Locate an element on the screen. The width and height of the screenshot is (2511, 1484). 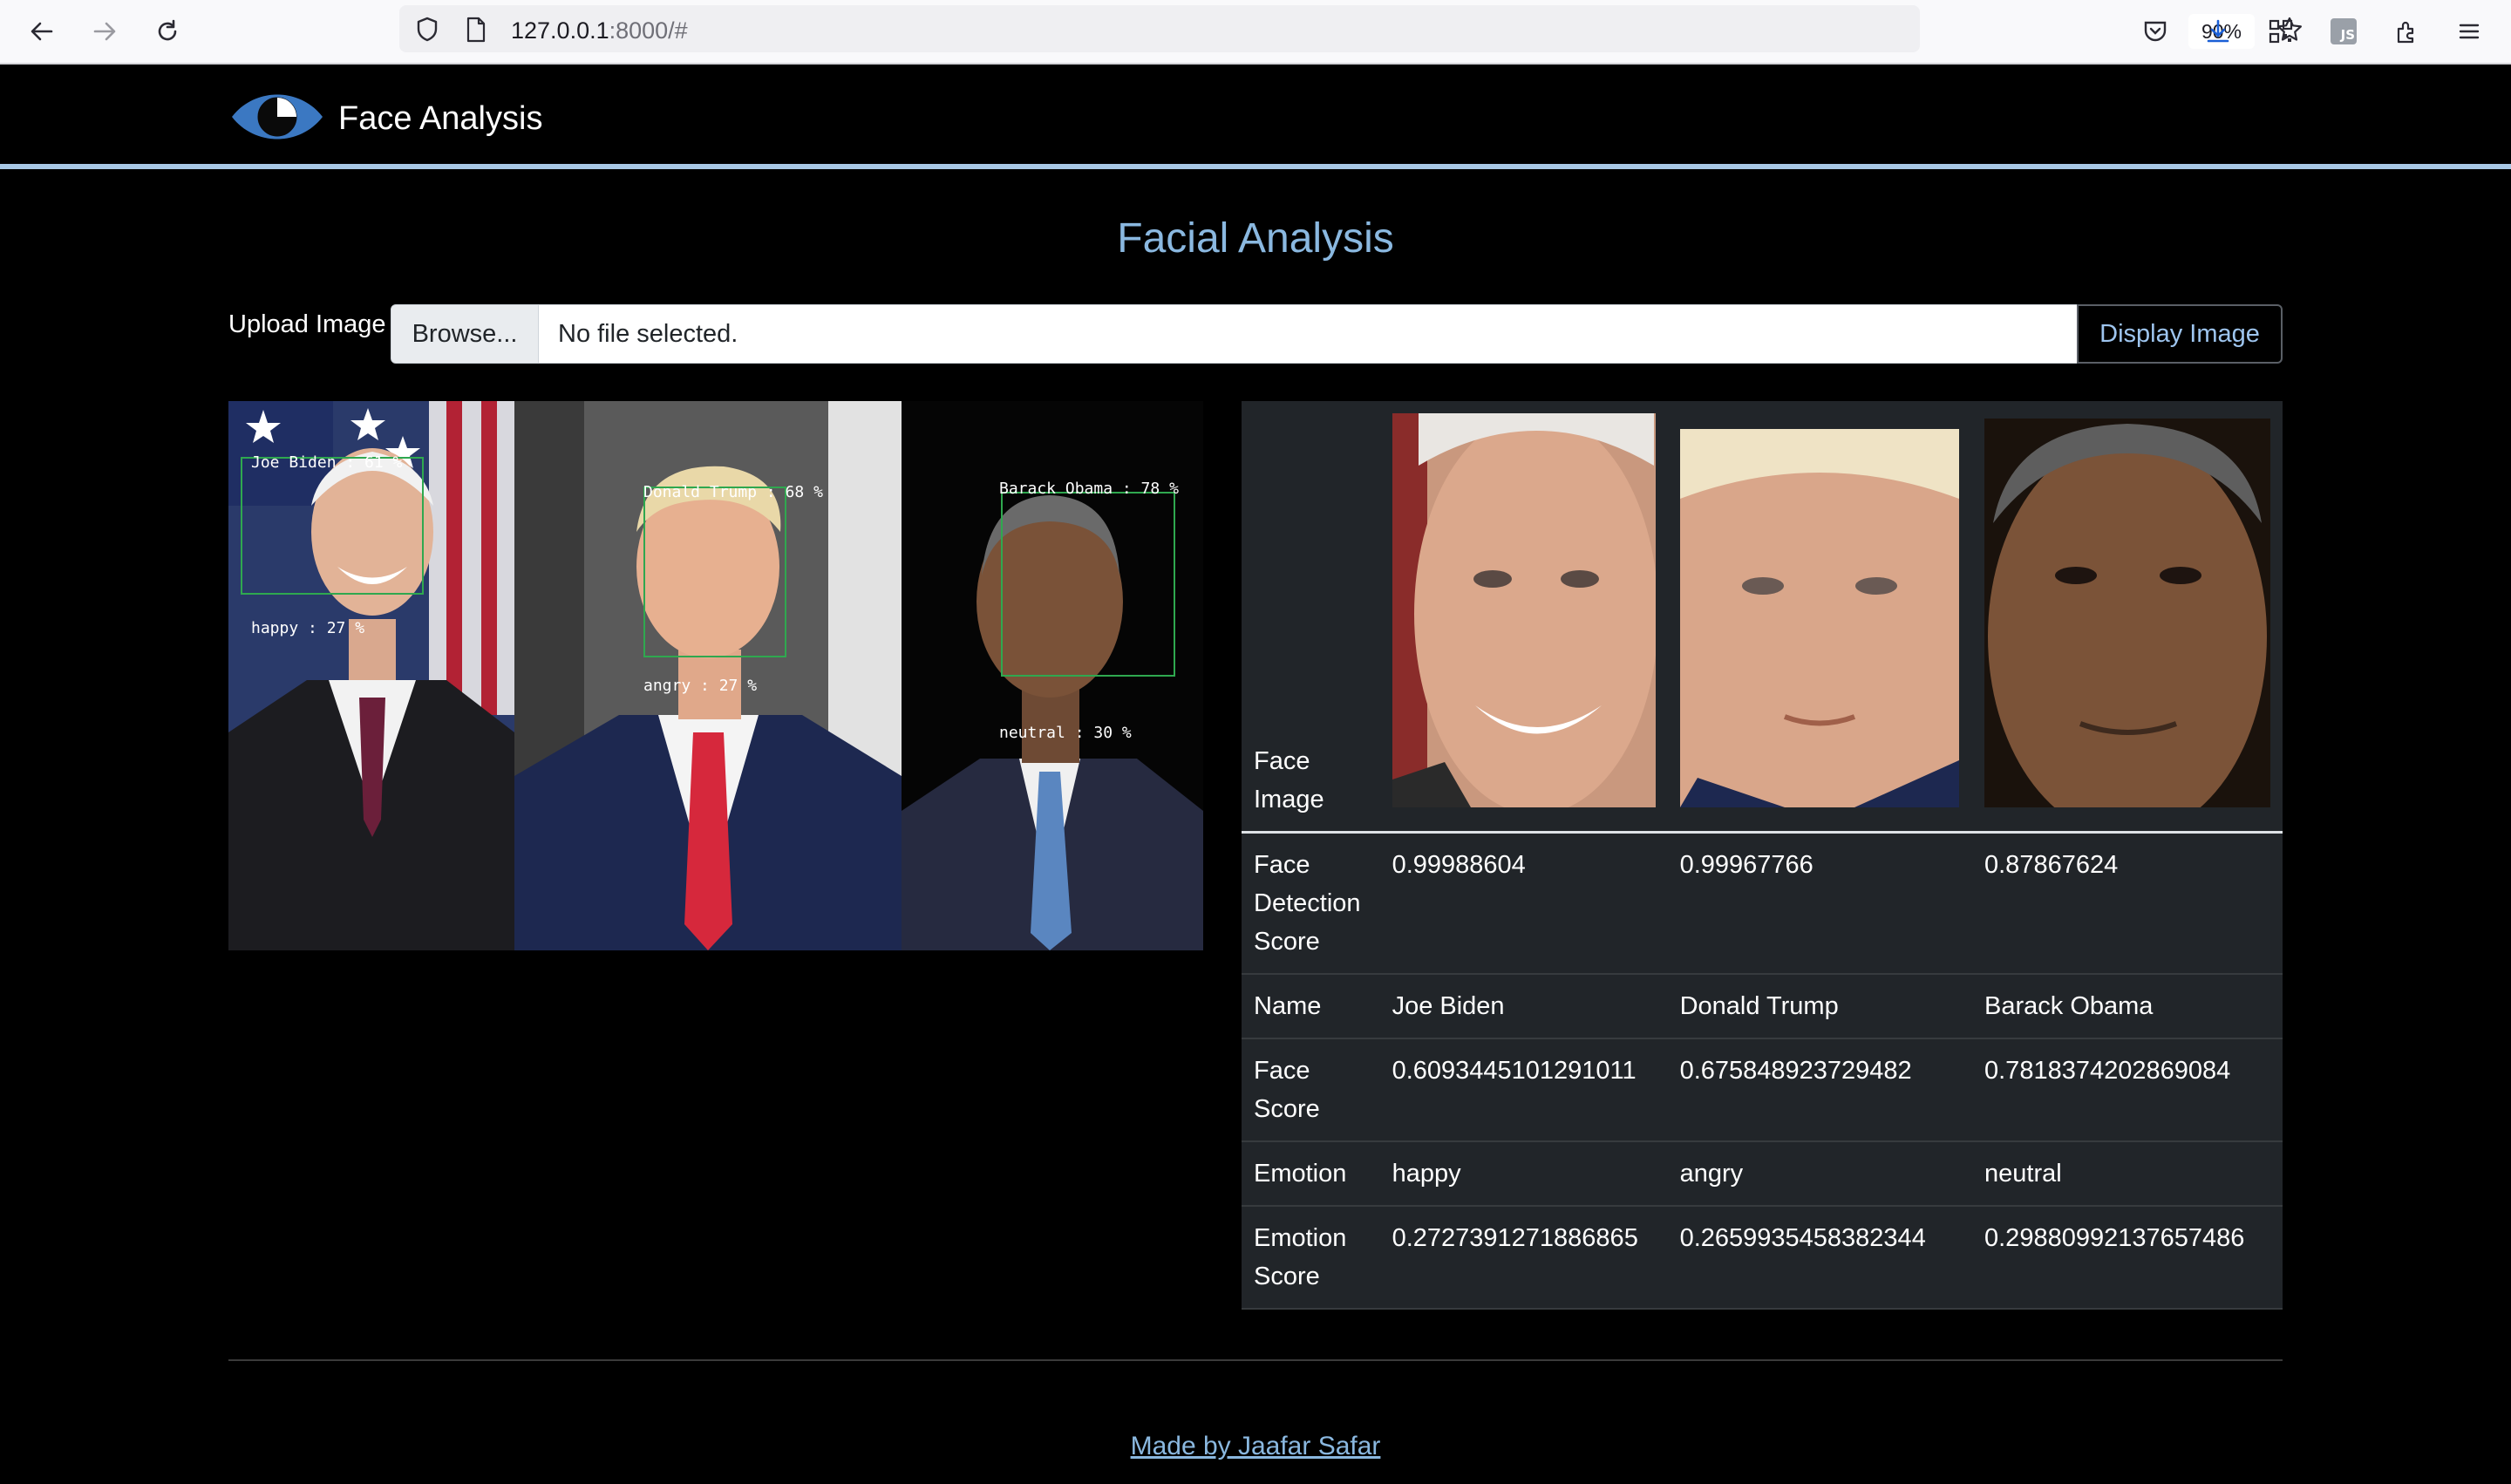
face-thumbnail-obama is located at coordinates (2127, 619).